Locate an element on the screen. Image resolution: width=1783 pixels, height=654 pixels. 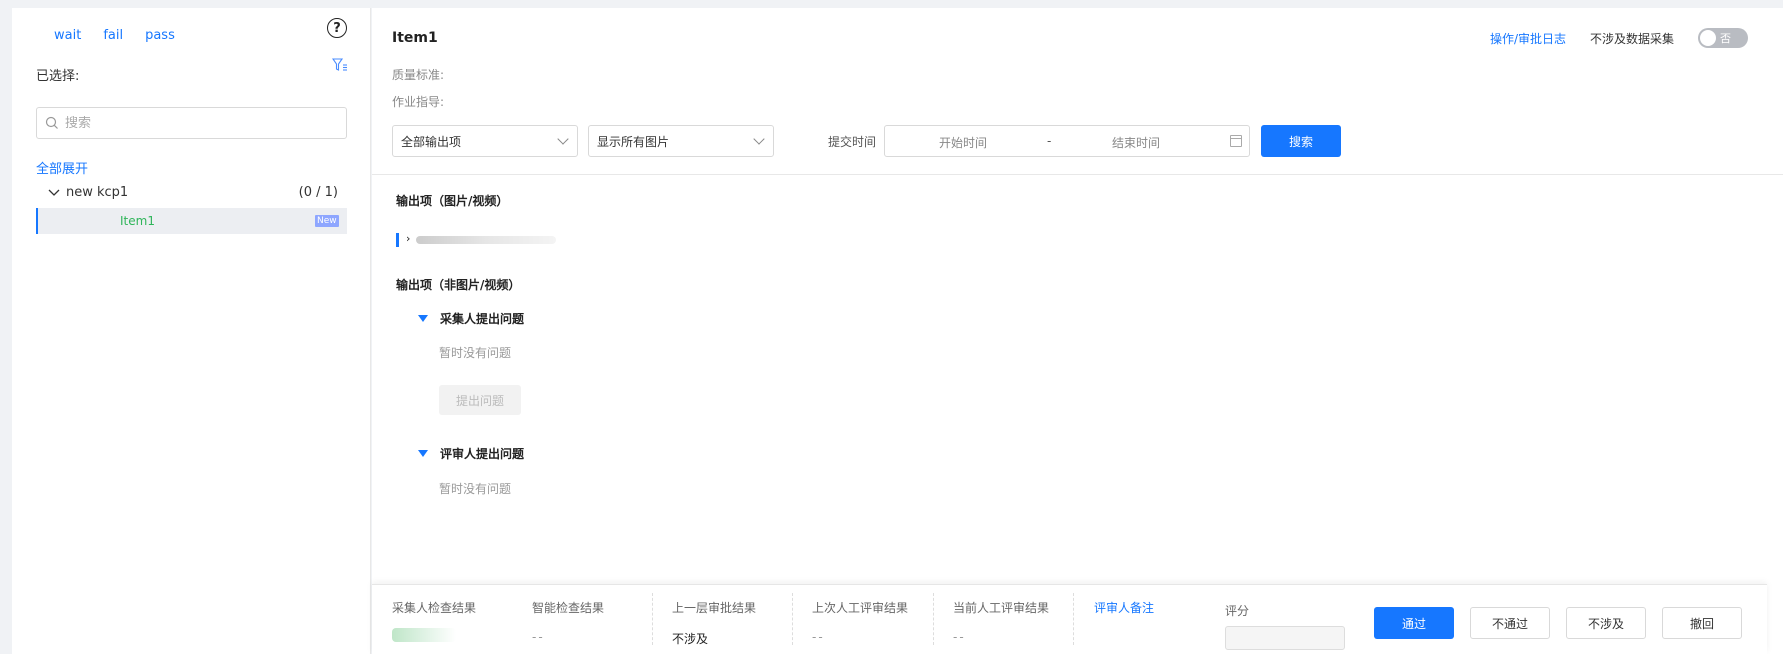
image-display-select: 显示所有图片 is located at coordinates (681, 141).